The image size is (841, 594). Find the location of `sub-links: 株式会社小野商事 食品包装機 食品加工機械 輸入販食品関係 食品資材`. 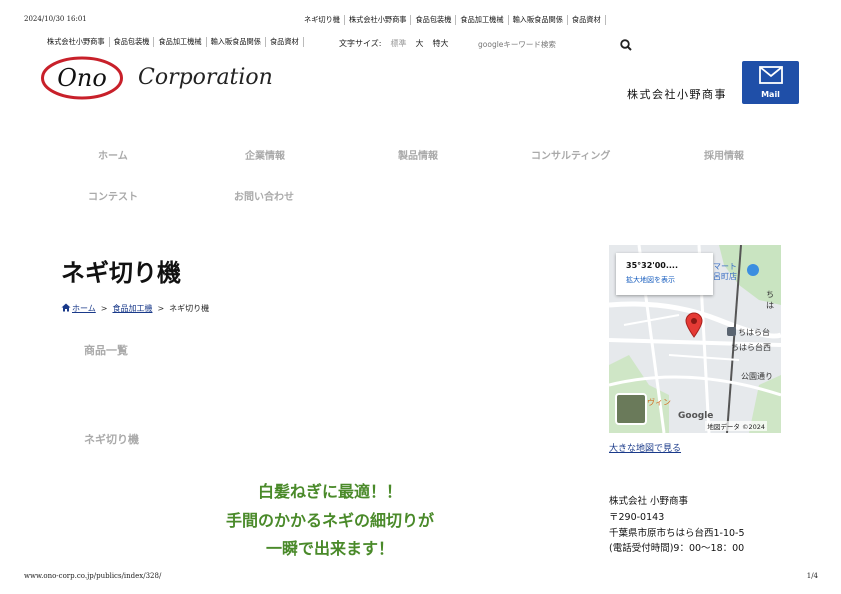

sub-links: 株式会社小野商事 食品包装機 食品加工機械 輸入販食品関係 食品資材 is located at coordinates (173, 42).